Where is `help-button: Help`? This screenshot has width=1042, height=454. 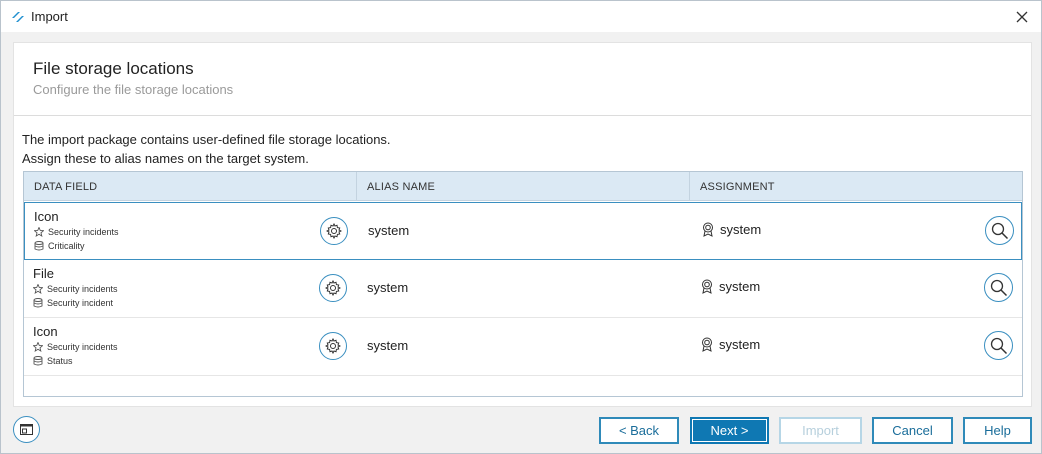
help-button: Help is located at coordinates (997, 430).